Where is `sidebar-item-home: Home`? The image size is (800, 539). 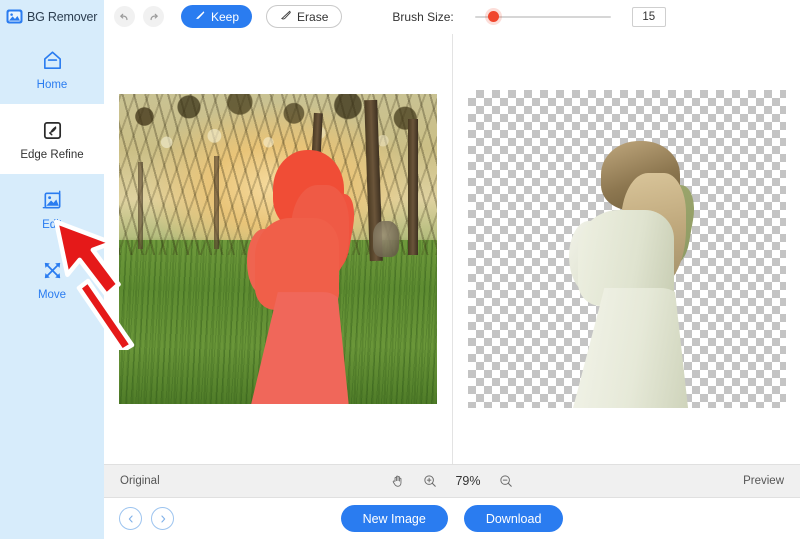
sidebar-item-home: Home is located at coordinates (52, 69).